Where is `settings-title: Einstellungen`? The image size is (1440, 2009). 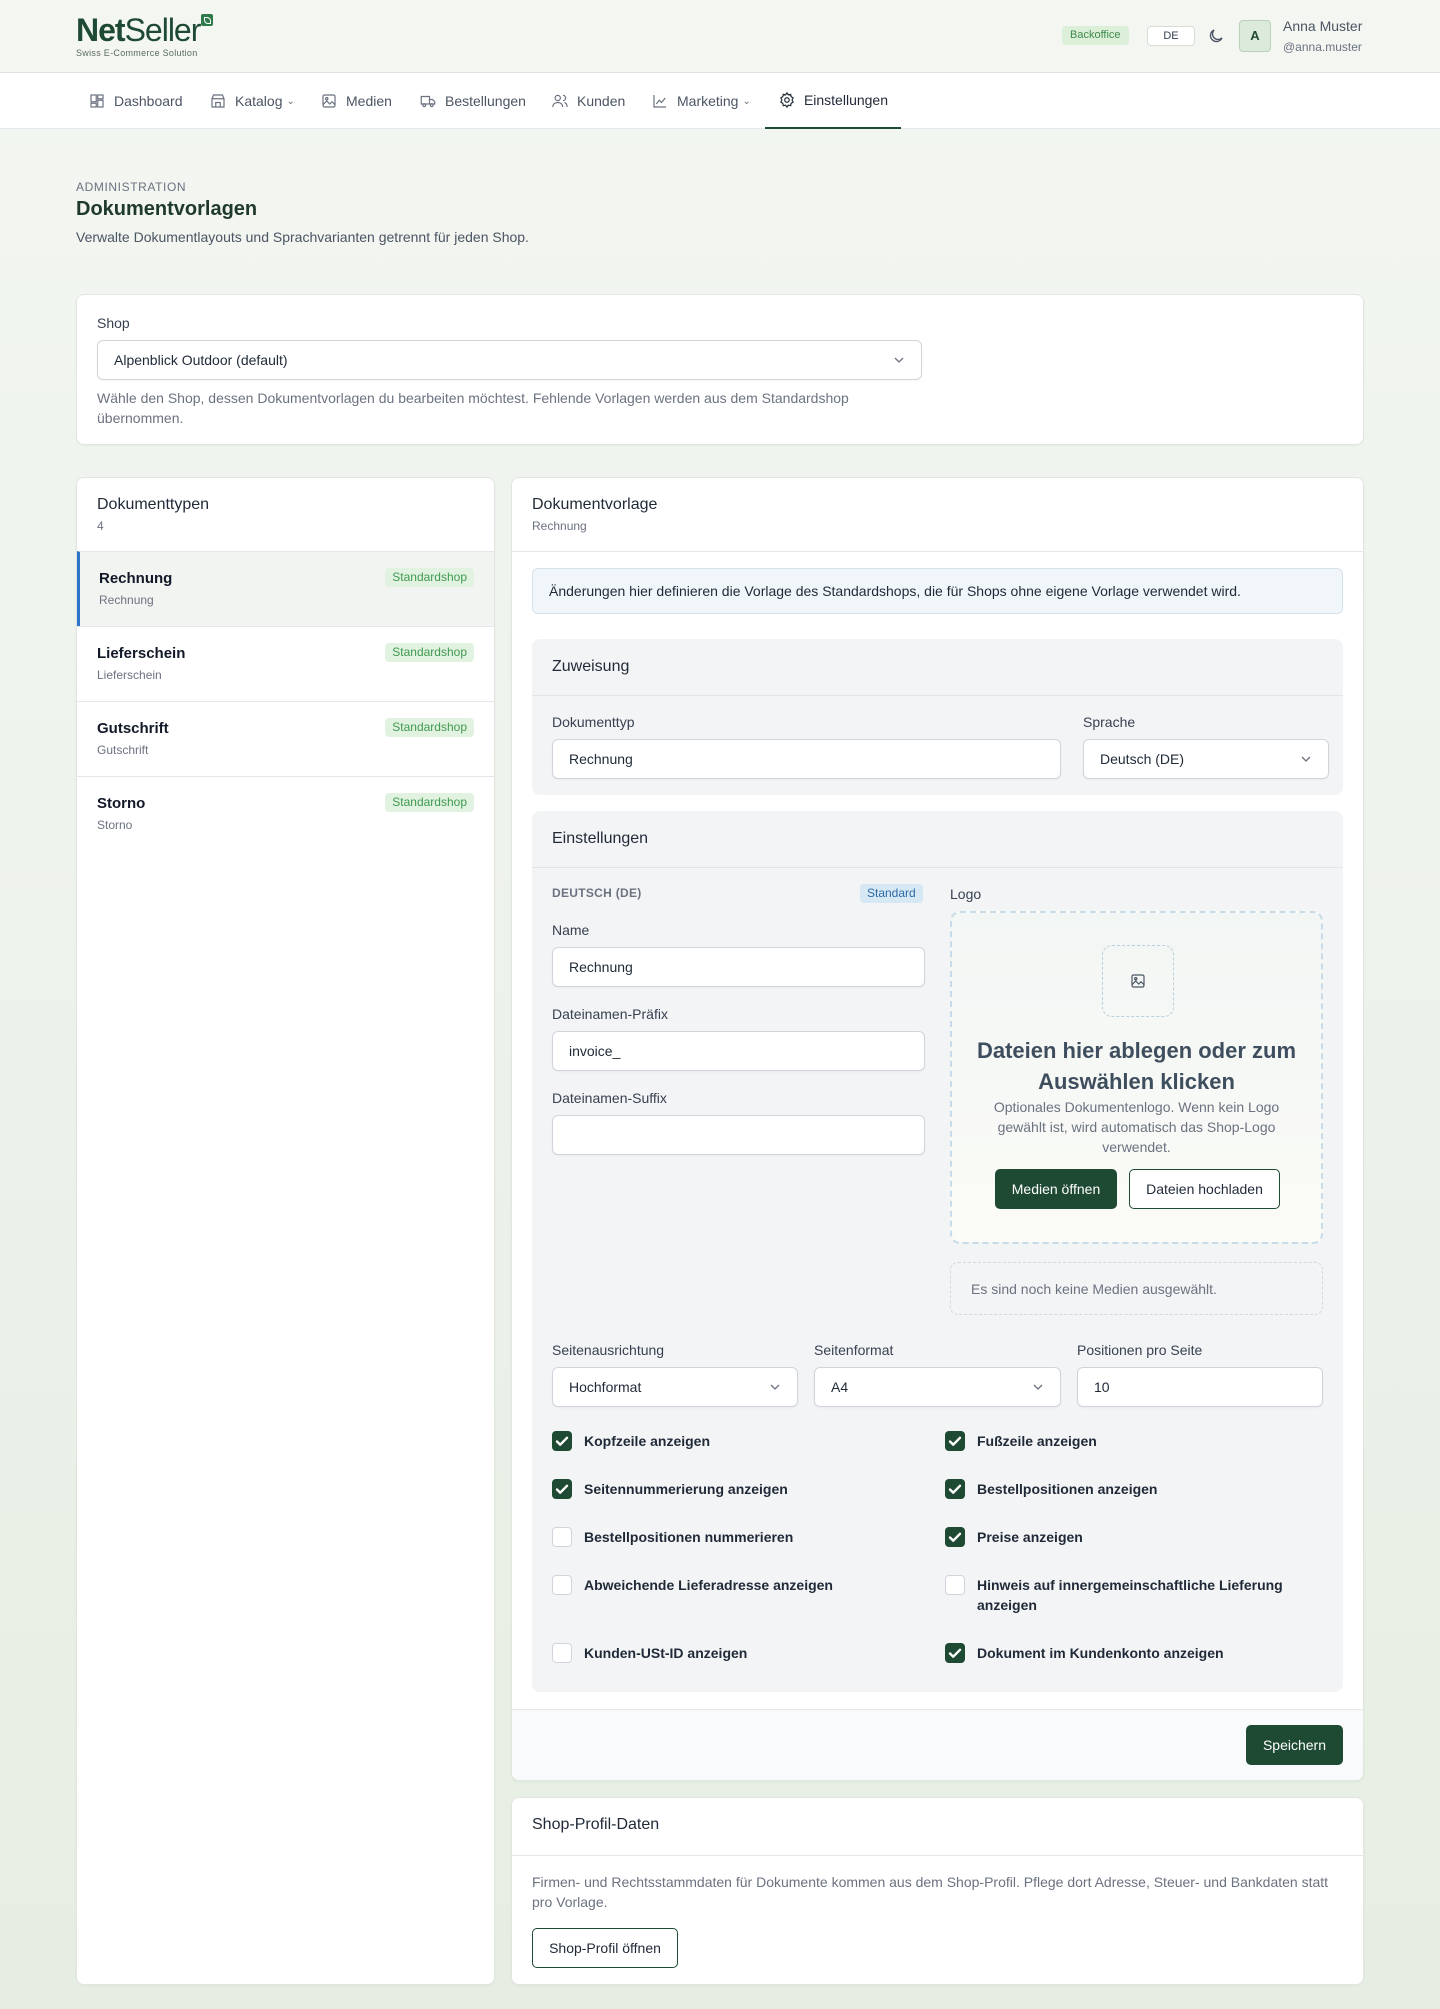
settings-title: Einstellungen is located at coordinates (937, 839).